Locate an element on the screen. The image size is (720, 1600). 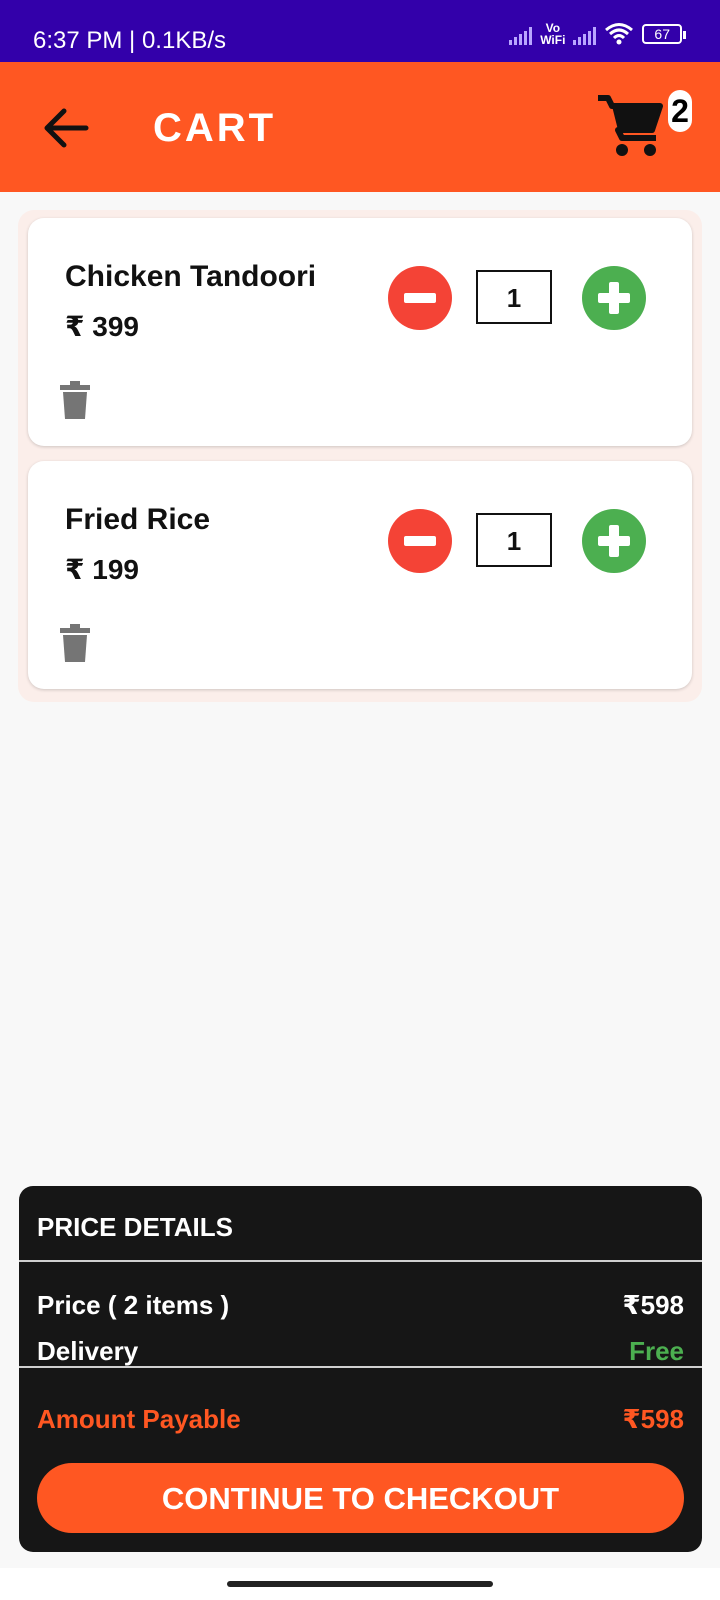
price-label: Price ( 2 items ) is located at coordinates (133, 1305).